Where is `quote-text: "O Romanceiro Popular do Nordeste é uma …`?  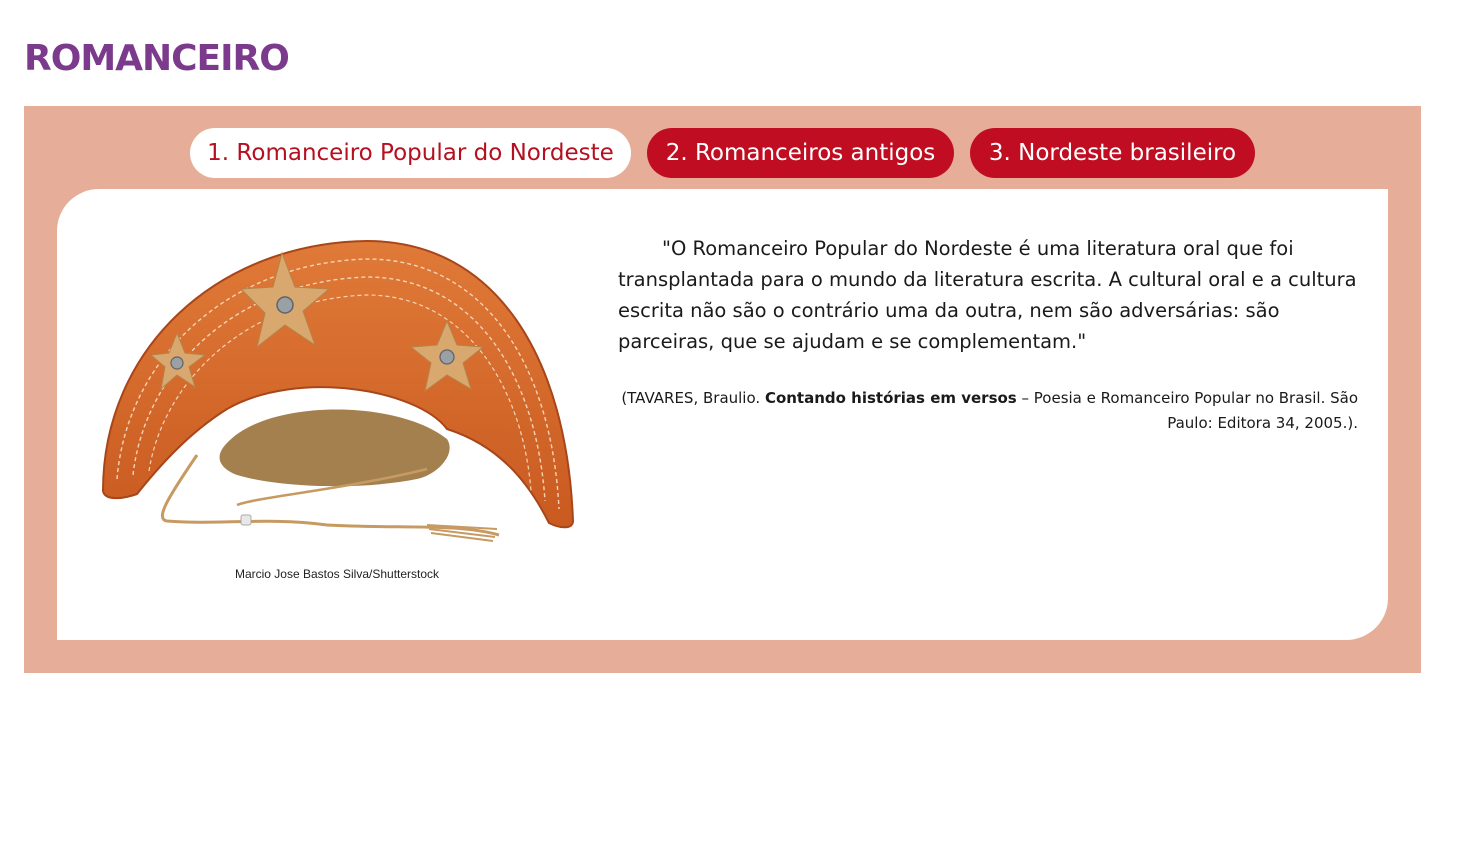 quote-text: "O Romanceiro Popular do Nordeste é uma … is located at coordinates (987, 295).